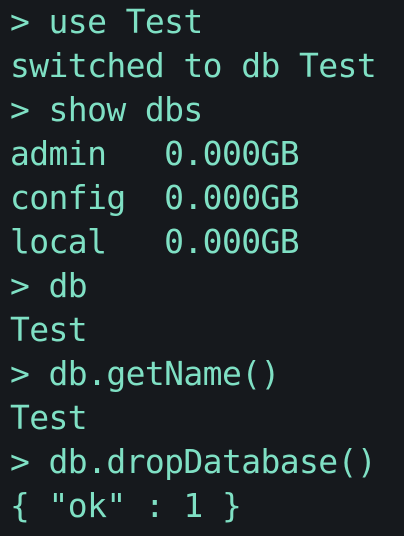  Describe the element at coordinates (126, 505) in the screenshot. I see `output-line-ok: { "ok" : 1 }` at that location.